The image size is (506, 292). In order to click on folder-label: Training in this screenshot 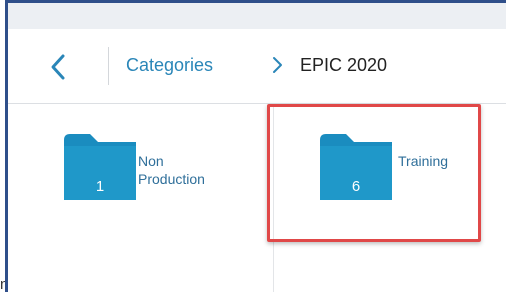, I will do `click(423, 161)`.